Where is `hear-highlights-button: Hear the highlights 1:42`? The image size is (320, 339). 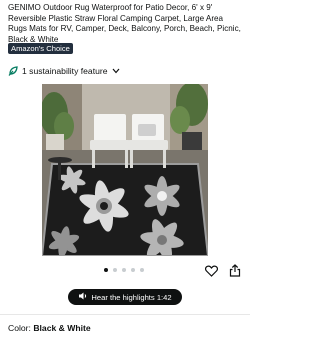 hear-highlights-button: Hear the highlights 1:42 is located at coordinates (125, 297).